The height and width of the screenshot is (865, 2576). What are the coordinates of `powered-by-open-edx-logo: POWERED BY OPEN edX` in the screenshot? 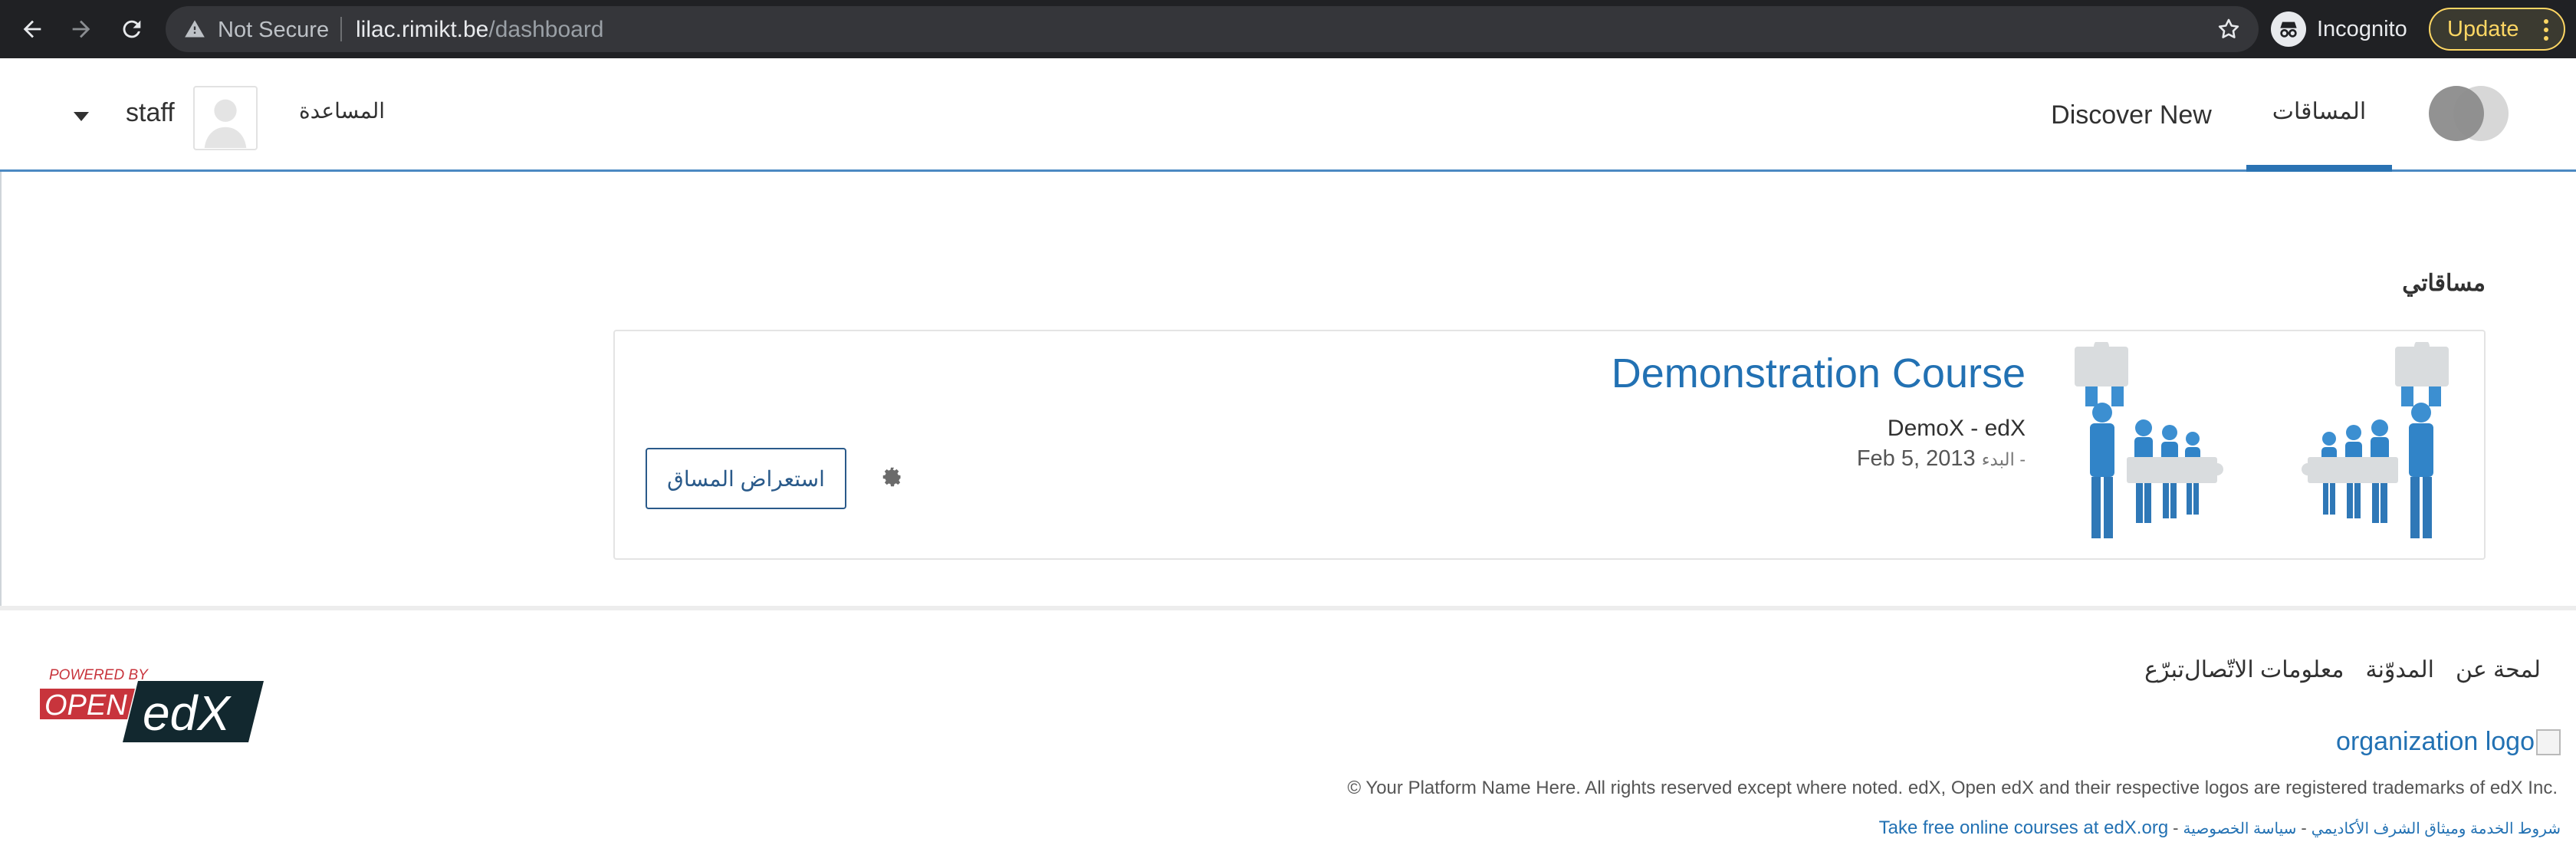 It's located at (154, 706).